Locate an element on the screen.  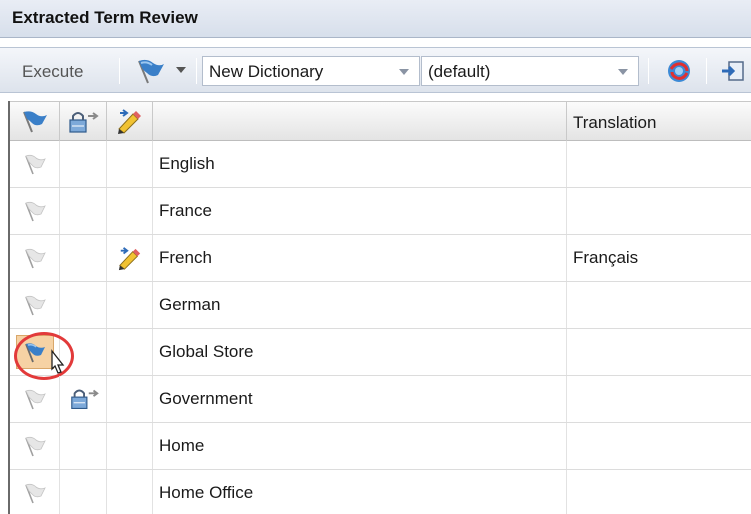
table-row: Home is located at coordinates (380, 446).